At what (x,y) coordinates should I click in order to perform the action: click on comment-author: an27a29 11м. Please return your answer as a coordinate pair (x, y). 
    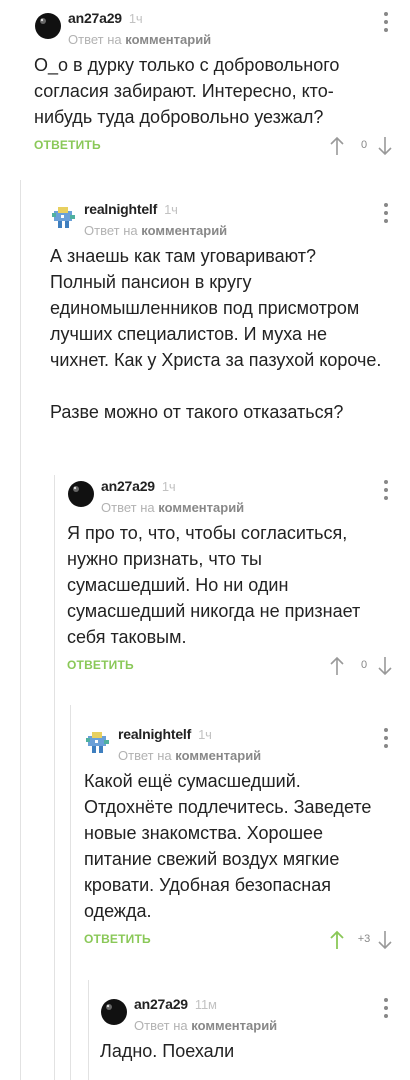
    Looking at the image, I should click on (175, 1004).